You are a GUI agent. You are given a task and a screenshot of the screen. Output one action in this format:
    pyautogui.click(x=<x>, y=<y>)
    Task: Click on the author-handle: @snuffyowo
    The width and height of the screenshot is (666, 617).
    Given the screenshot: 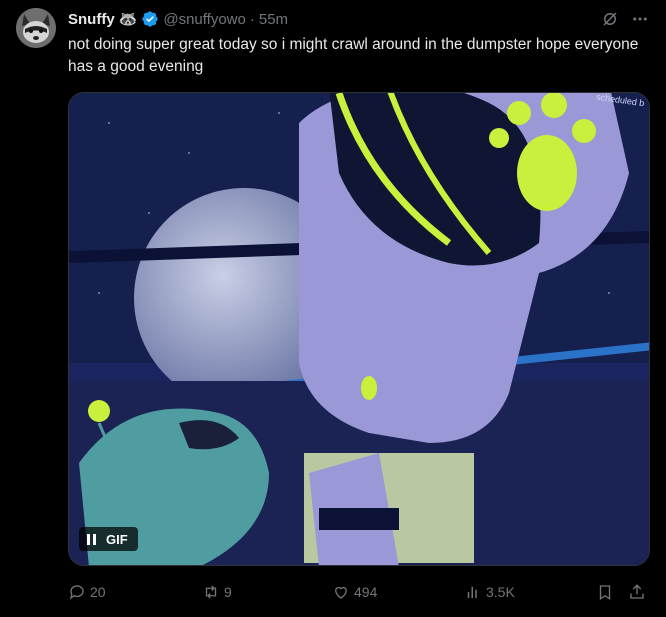 What is the action you would take?
    pyautogui.click(x=204, y=19)
    